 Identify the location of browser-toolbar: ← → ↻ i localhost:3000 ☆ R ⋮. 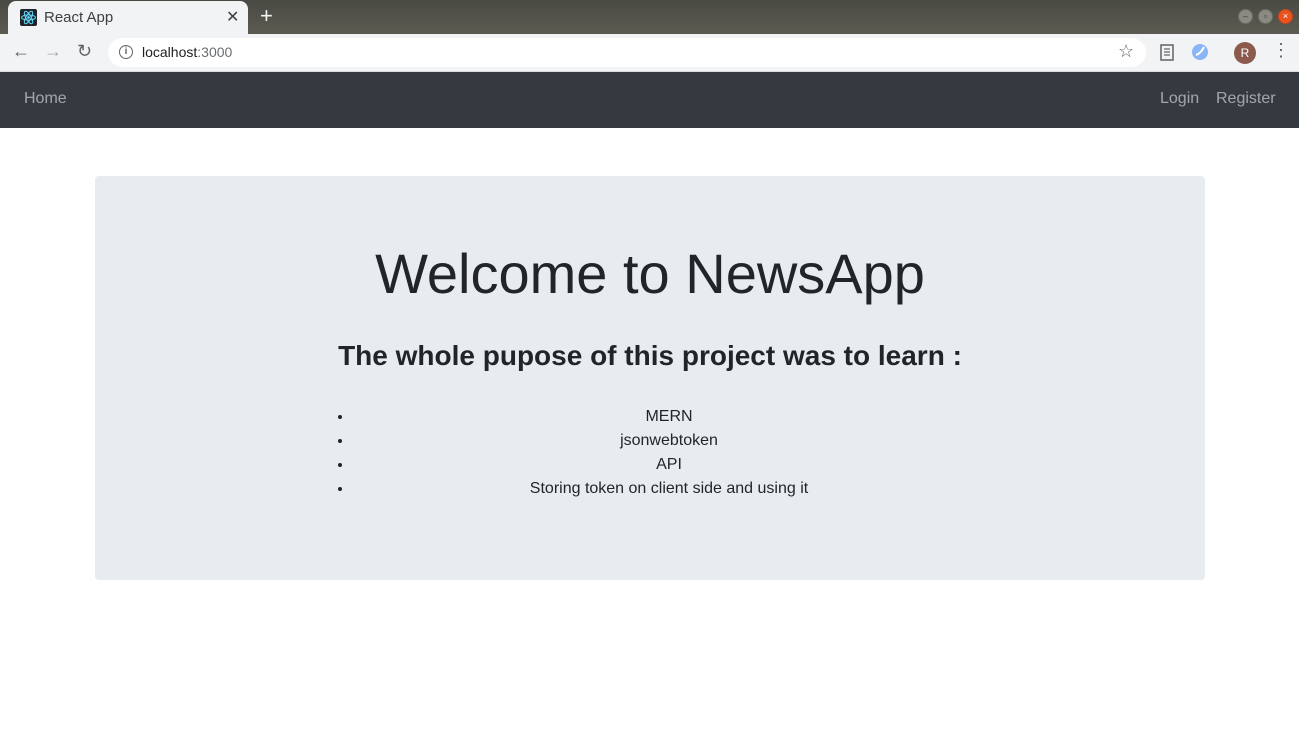
(649, 53).